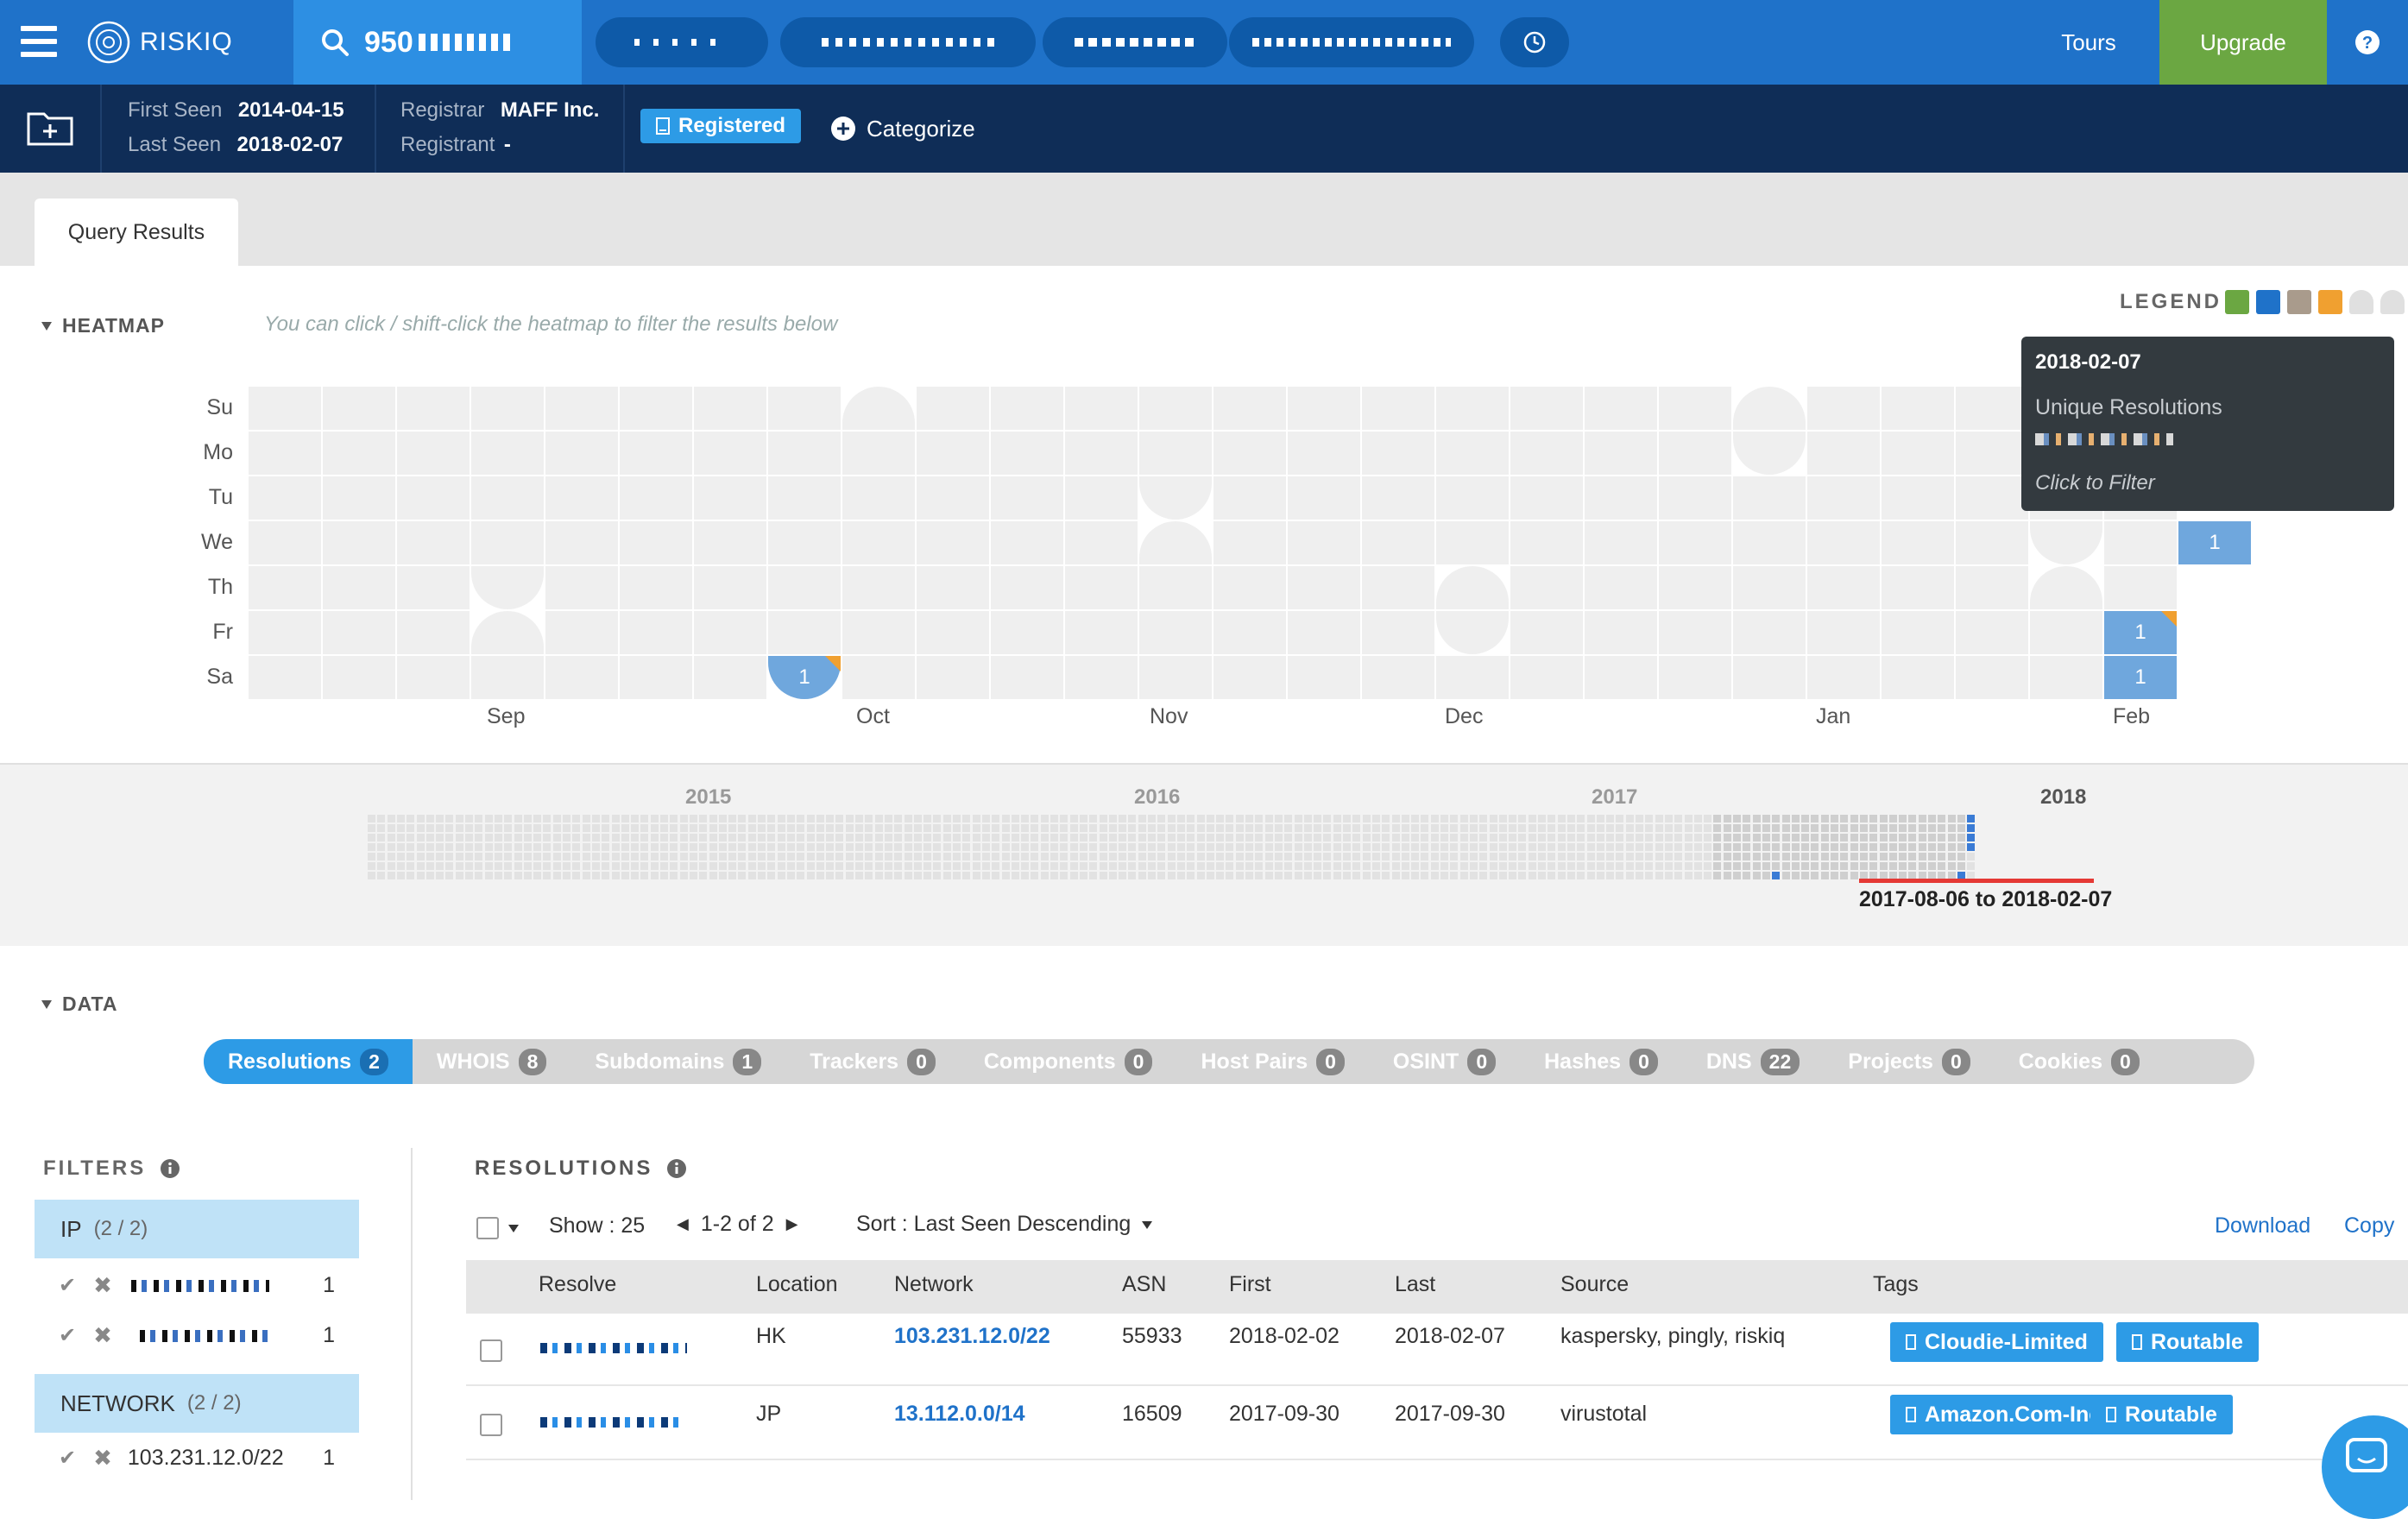 This screenshot has width=2408, height=1519. What do you see at coordinates (492, 1061) in the screenshot?
I see `tab-whois: WHOIS 8` at bounding box center [492, 1061].